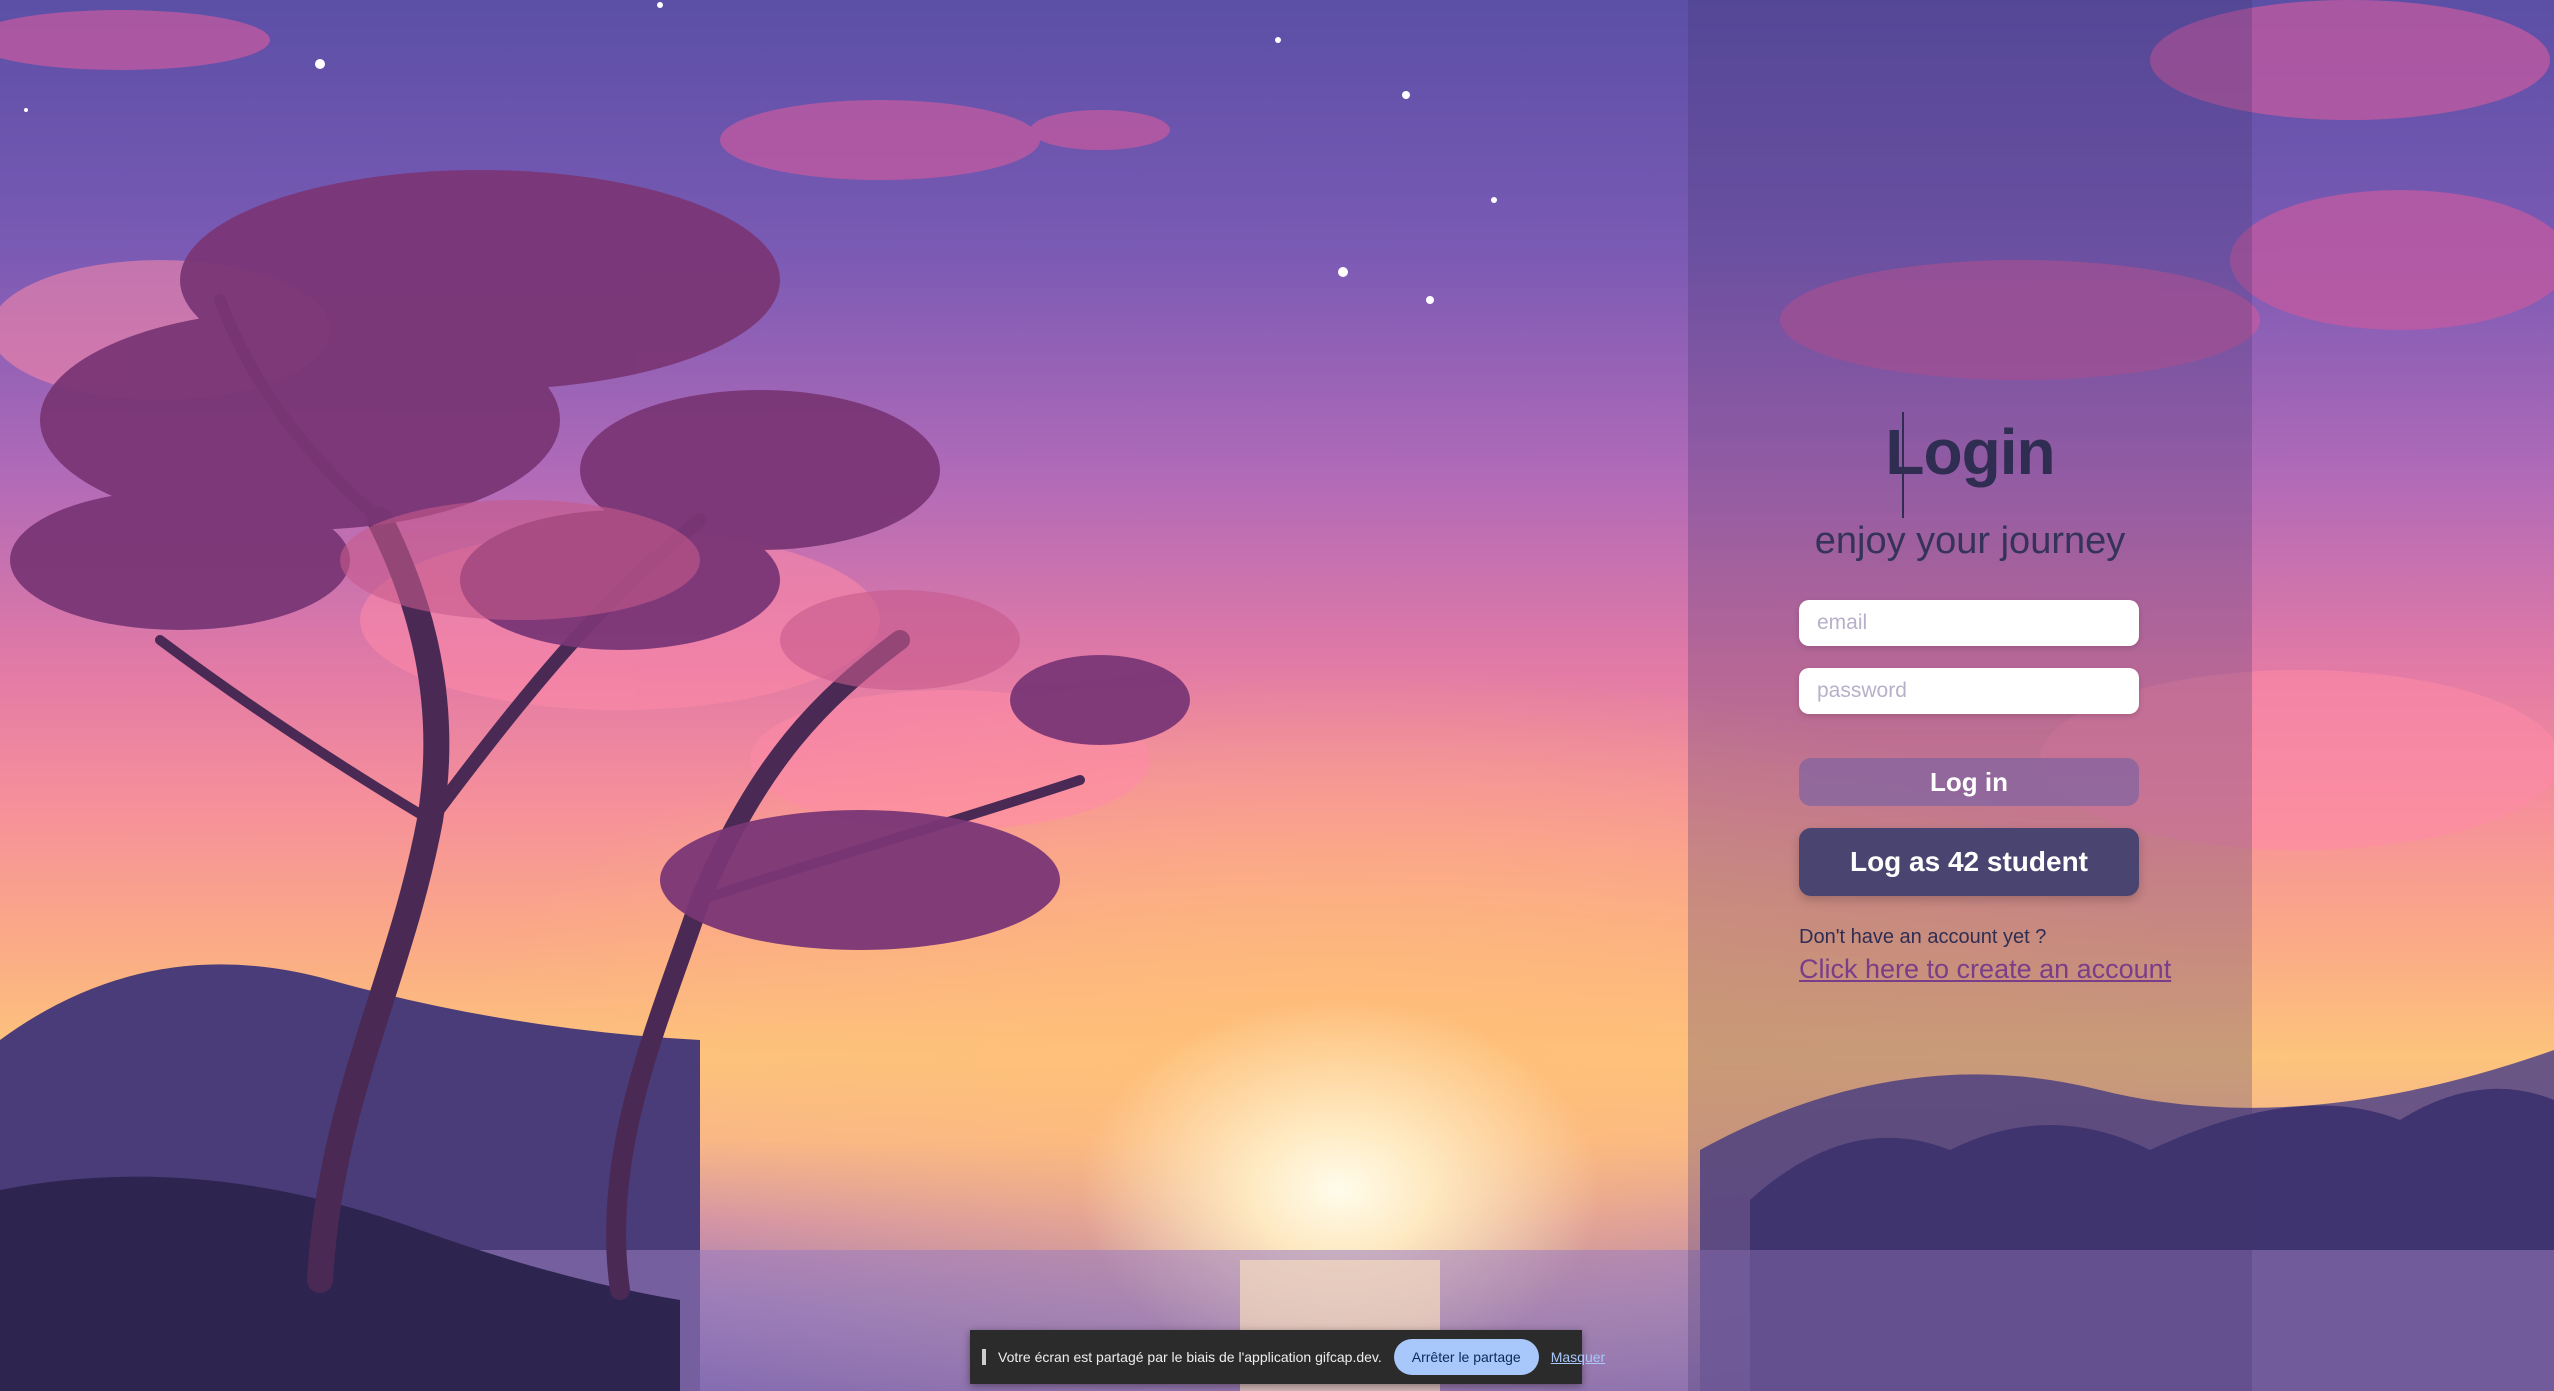 The height and width of the screenshot is (1391, 2554). Describe the element at coordinates (1970, 452) in the screenshot. I see `page-title: Login` at that location.